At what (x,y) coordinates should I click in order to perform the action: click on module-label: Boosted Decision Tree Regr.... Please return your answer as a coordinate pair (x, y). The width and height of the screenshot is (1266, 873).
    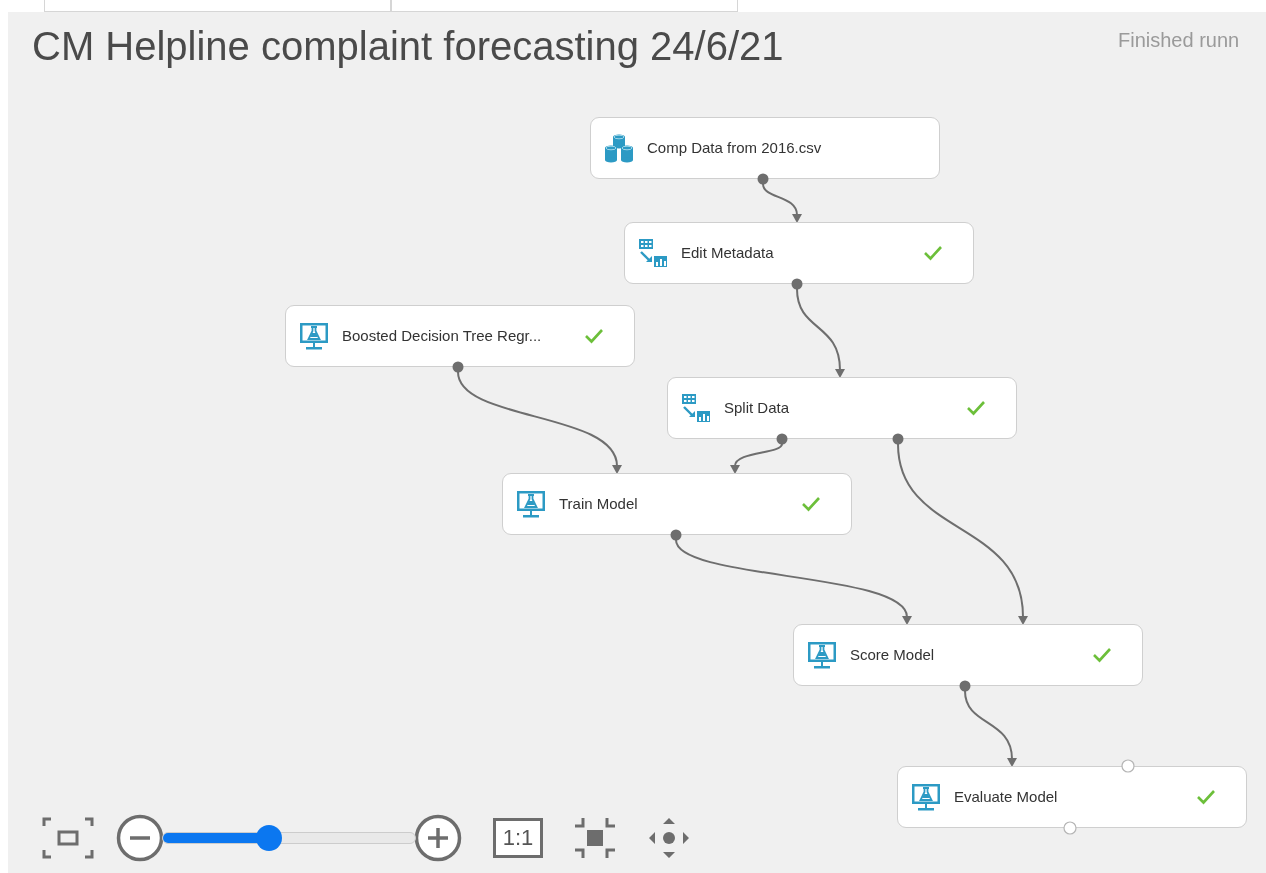
    Looking at the image, I should click on (442, 335).